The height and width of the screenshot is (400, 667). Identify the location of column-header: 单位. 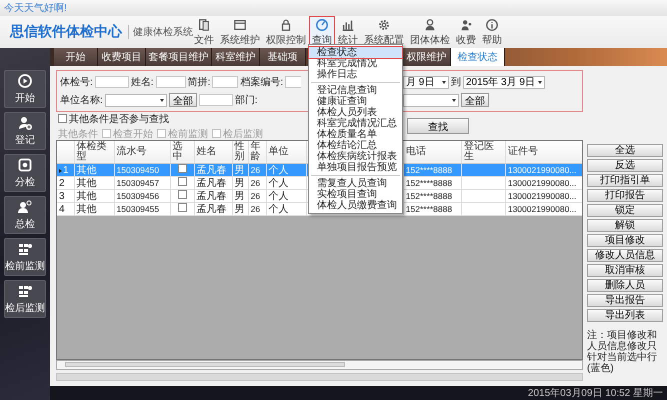
(286, 152).